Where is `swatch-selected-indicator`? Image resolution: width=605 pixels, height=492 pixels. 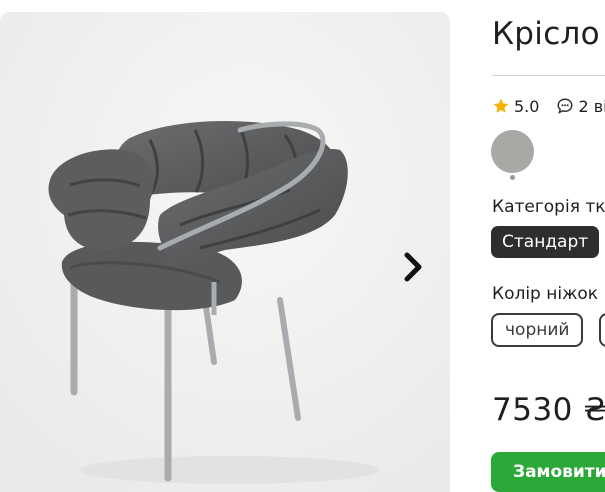
swatch-selected-indicator is located at coordinates (512, 177).